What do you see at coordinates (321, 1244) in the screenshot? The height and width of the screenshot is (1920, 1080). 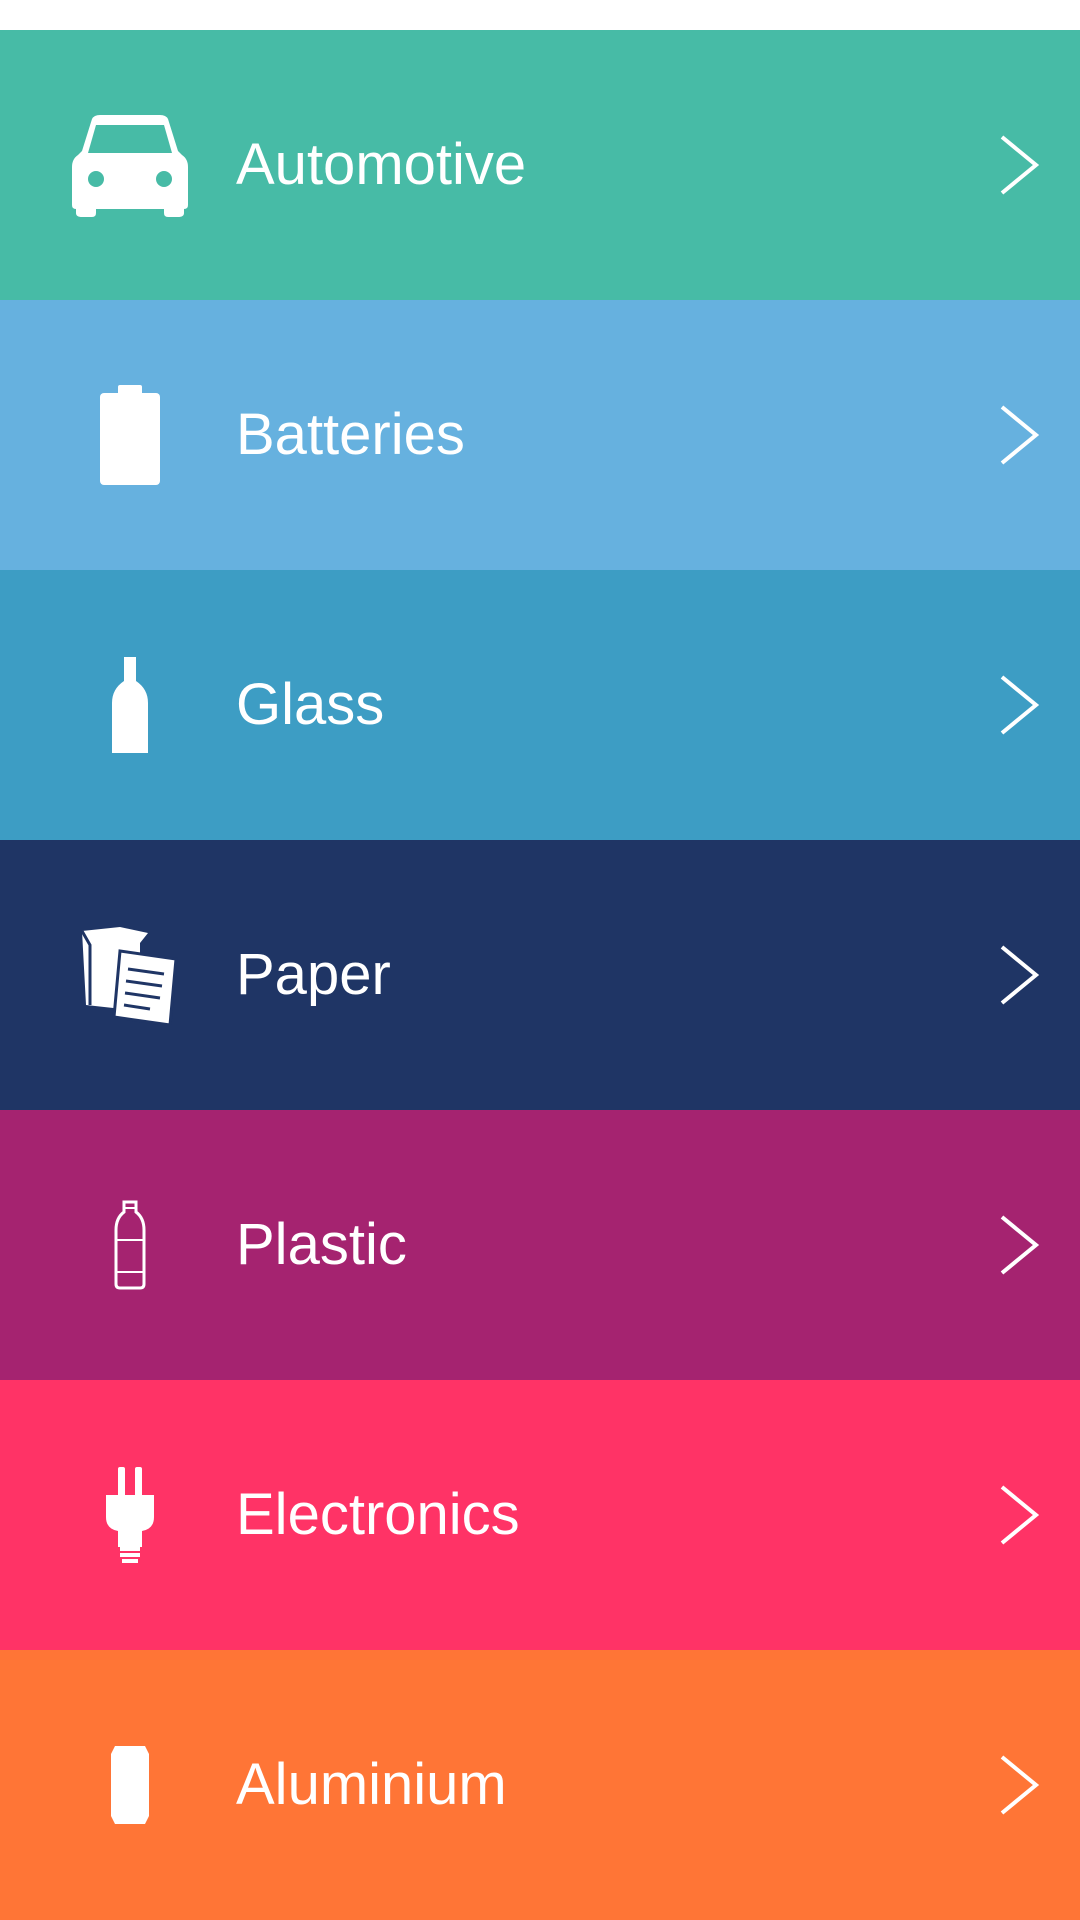 I see `category-label-plastic: Plastic` at bounding box center [321, 1244].